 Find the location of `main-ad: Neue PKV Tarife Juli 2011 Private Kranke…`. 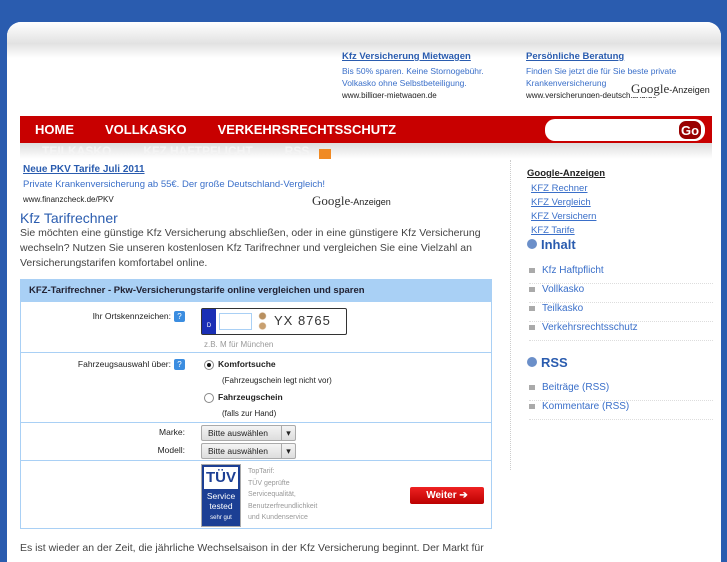

main-ad: Neue PKV Tarife Juli 2011 Private Kranke… is located at coordinates (255, 184).